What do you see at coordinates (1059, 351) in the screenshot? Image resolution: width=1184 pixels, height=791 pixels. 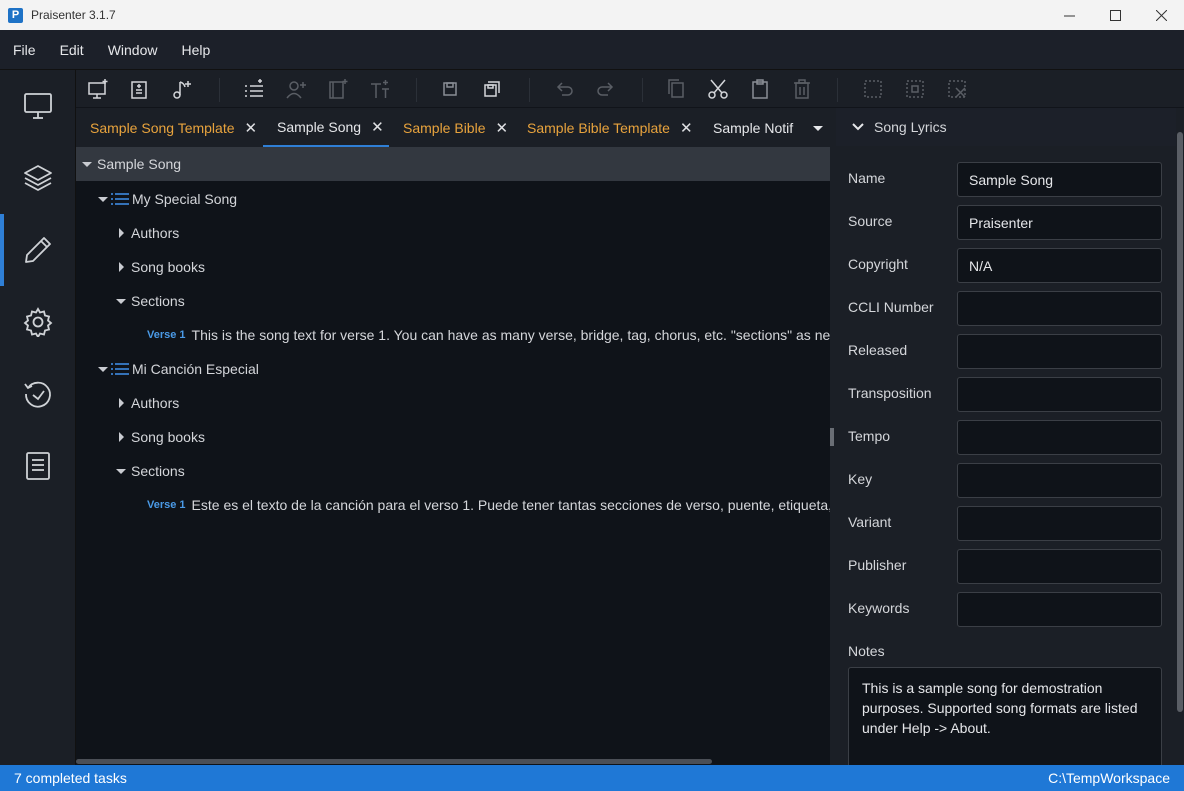 I see `released-field` at bounding box center [1059, 351].